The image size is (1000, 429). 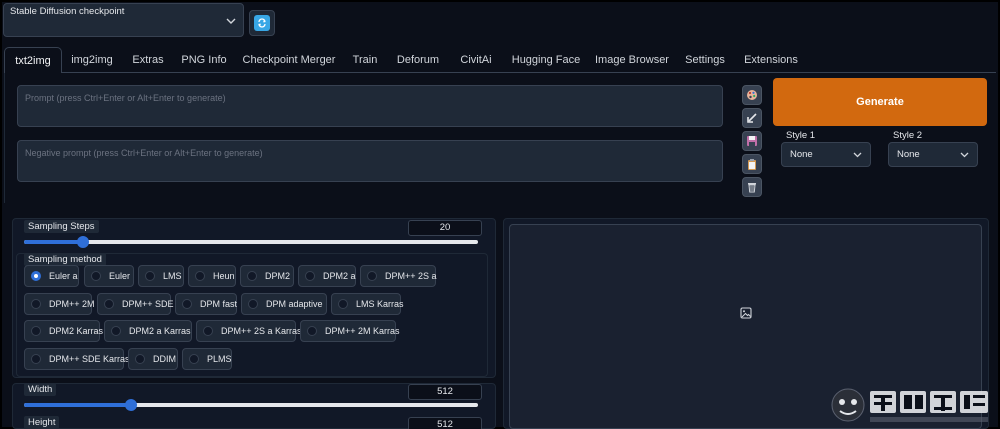 I want to click on tab-txt2img: txt2img, so click(x=33, y=60).